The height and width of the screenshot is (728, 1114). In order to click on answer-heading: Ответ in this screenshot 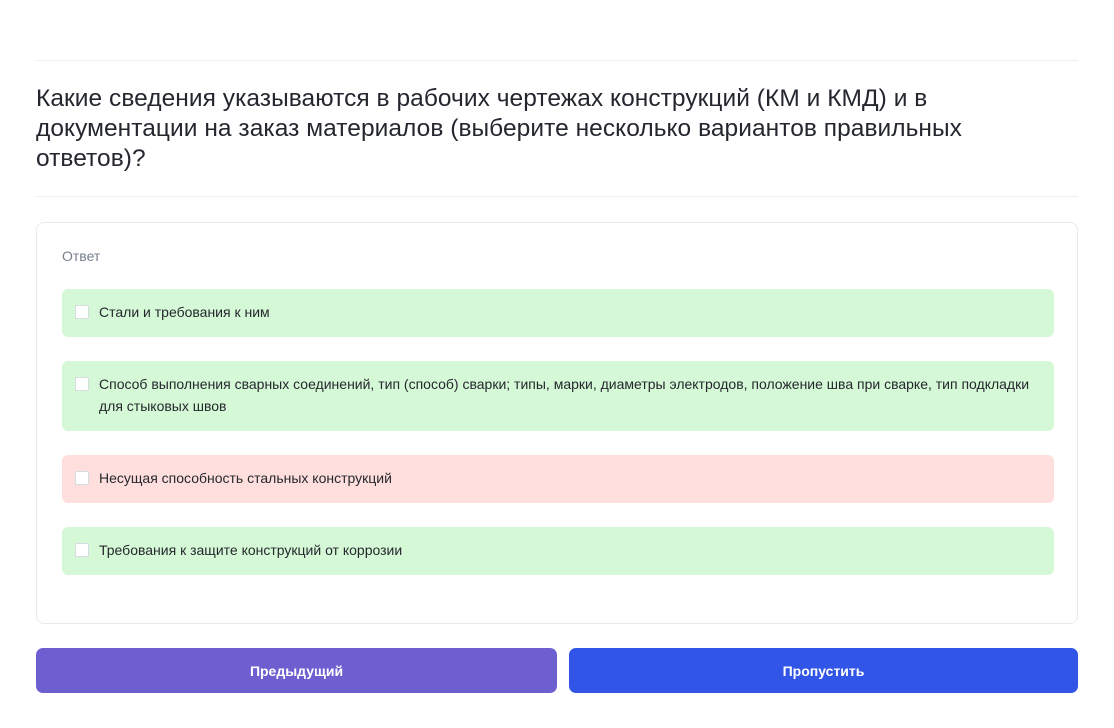, I will do `click(81, 256)`.